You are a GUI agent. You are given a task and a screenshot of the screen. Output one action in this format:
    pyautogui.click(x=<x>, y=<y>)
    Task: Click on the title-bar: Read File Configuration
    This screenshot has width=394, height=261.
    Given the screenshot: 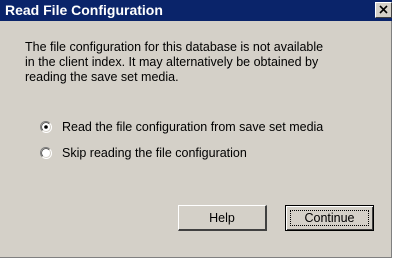 What is the action you would take?
    pyautogui.click(x=196, y=10)
    